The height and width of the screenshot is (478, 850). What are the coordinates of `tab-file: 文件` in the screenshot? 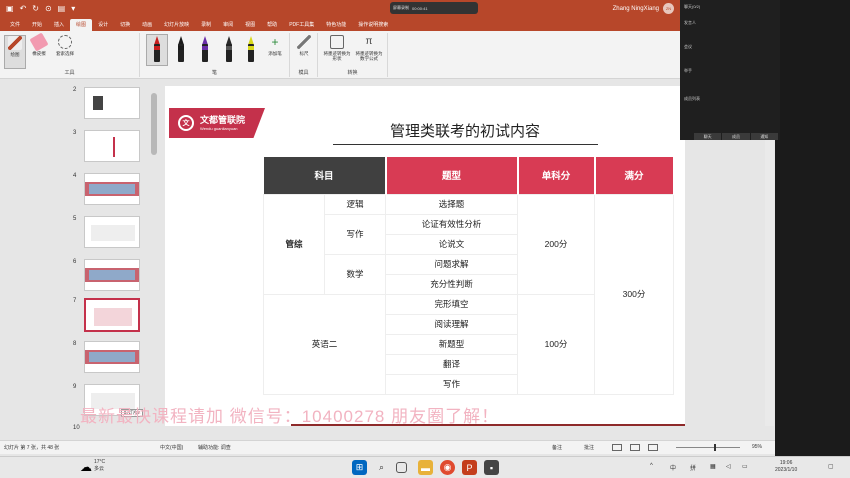 It's located at (15, 26).